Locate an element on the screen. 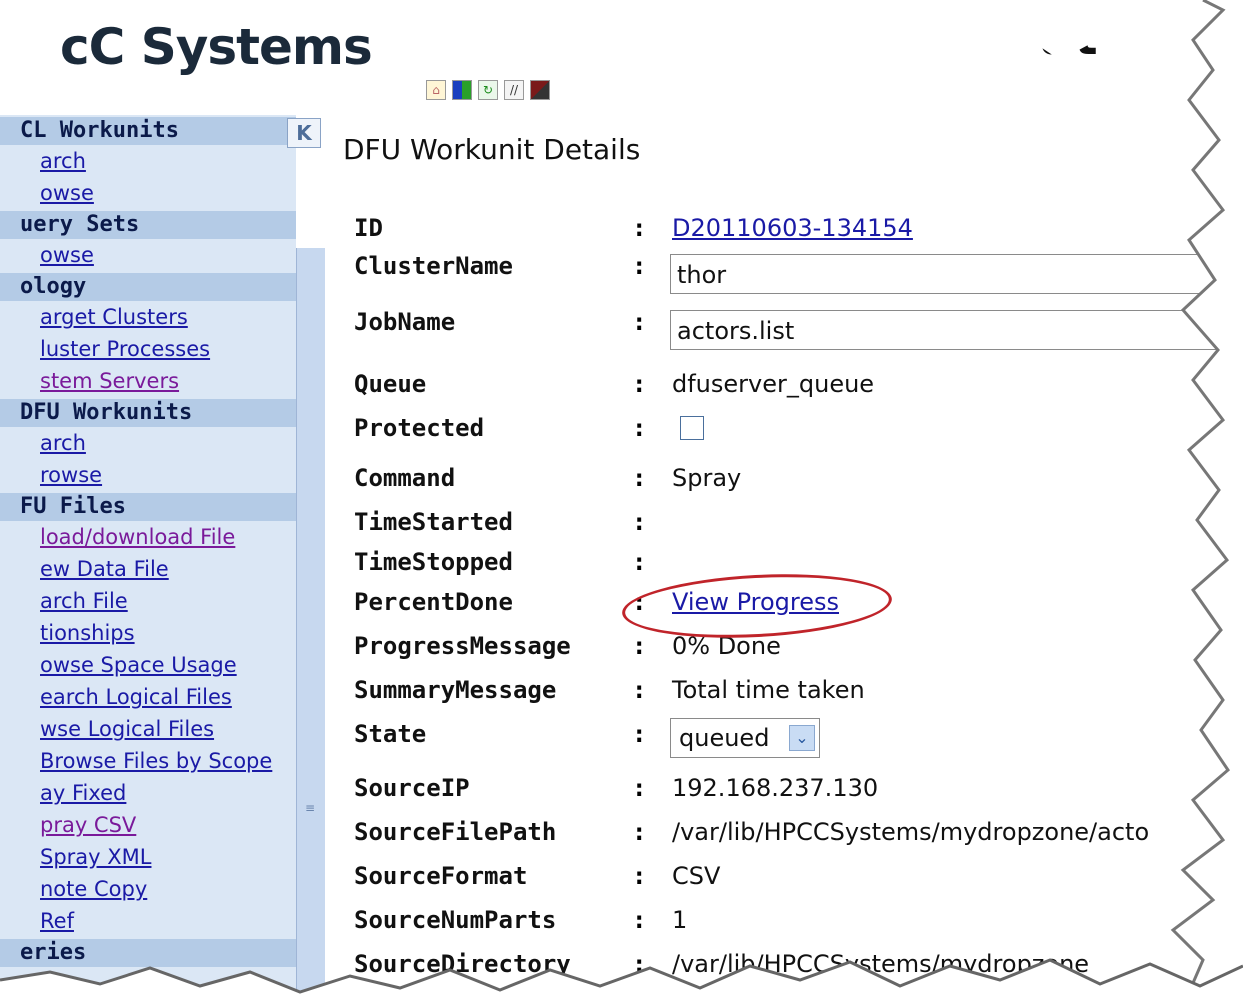 Image resolution: width=1243 pixels, height=1006 pixels. field-value: 1 is located at coordinates (680, 920).